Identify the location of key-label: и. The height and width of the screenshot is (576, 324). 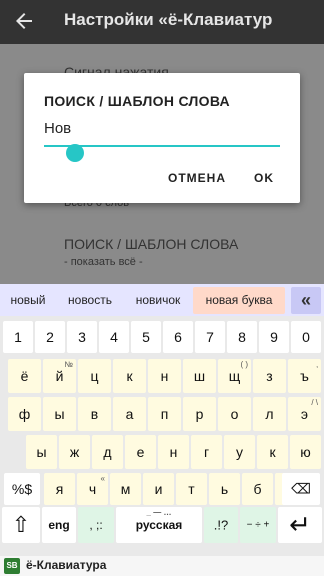
(158, 489).